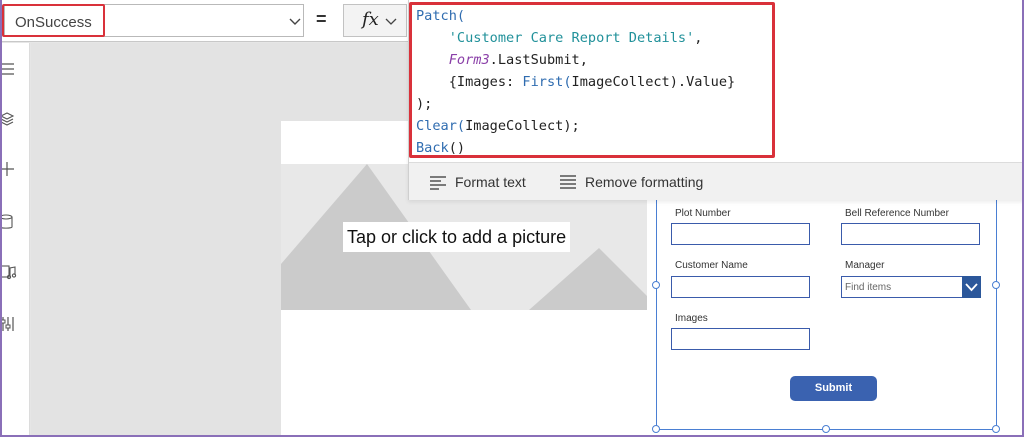  I want to click on layers-icon, so click(9, 119).